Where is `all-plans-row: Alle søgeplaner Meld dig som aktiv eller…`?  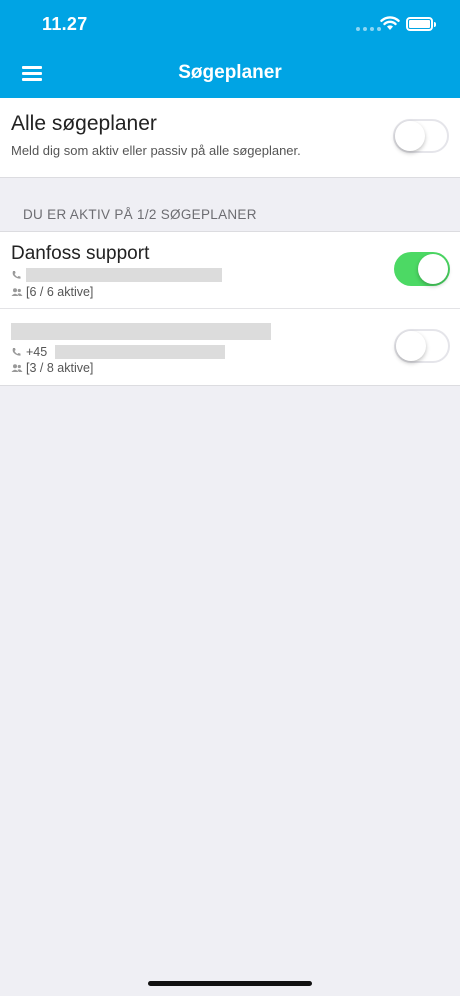
all-plans-row: Alle søgeplaner Meld dig som aktiv eller… is located at coordinates (230, 138).